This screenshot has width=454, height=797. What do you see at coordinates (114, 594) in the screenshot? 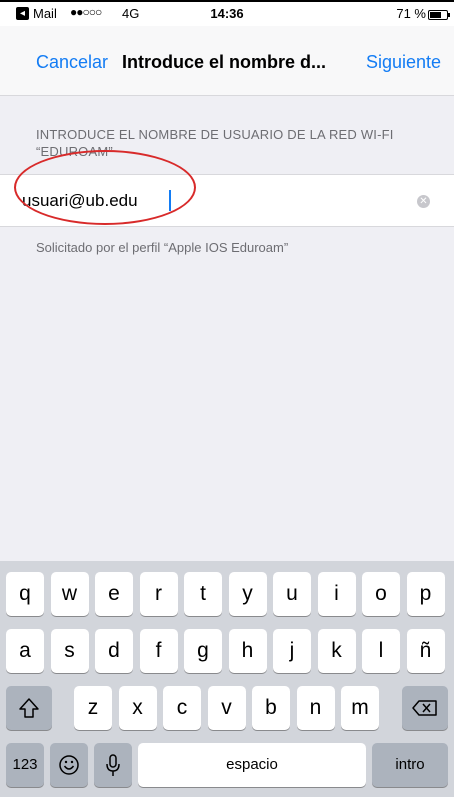
I see `key-e: e` at bounding box center [114, 594].